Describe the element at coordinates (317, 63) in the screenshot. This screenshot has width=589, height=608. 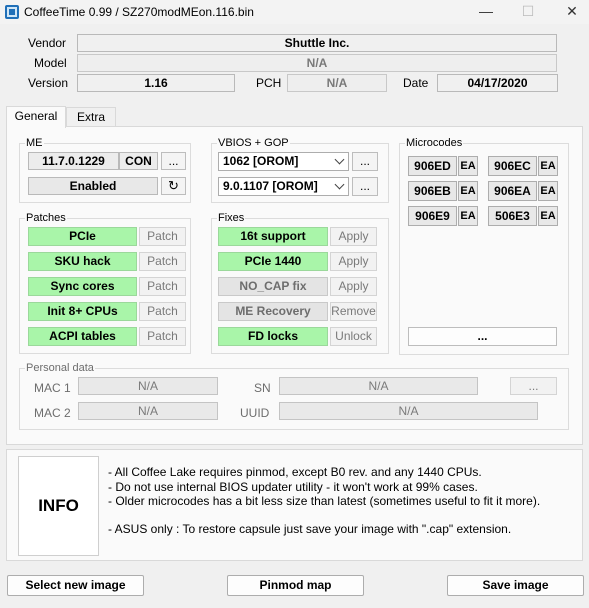
I see `model-field: N/A` at that location.